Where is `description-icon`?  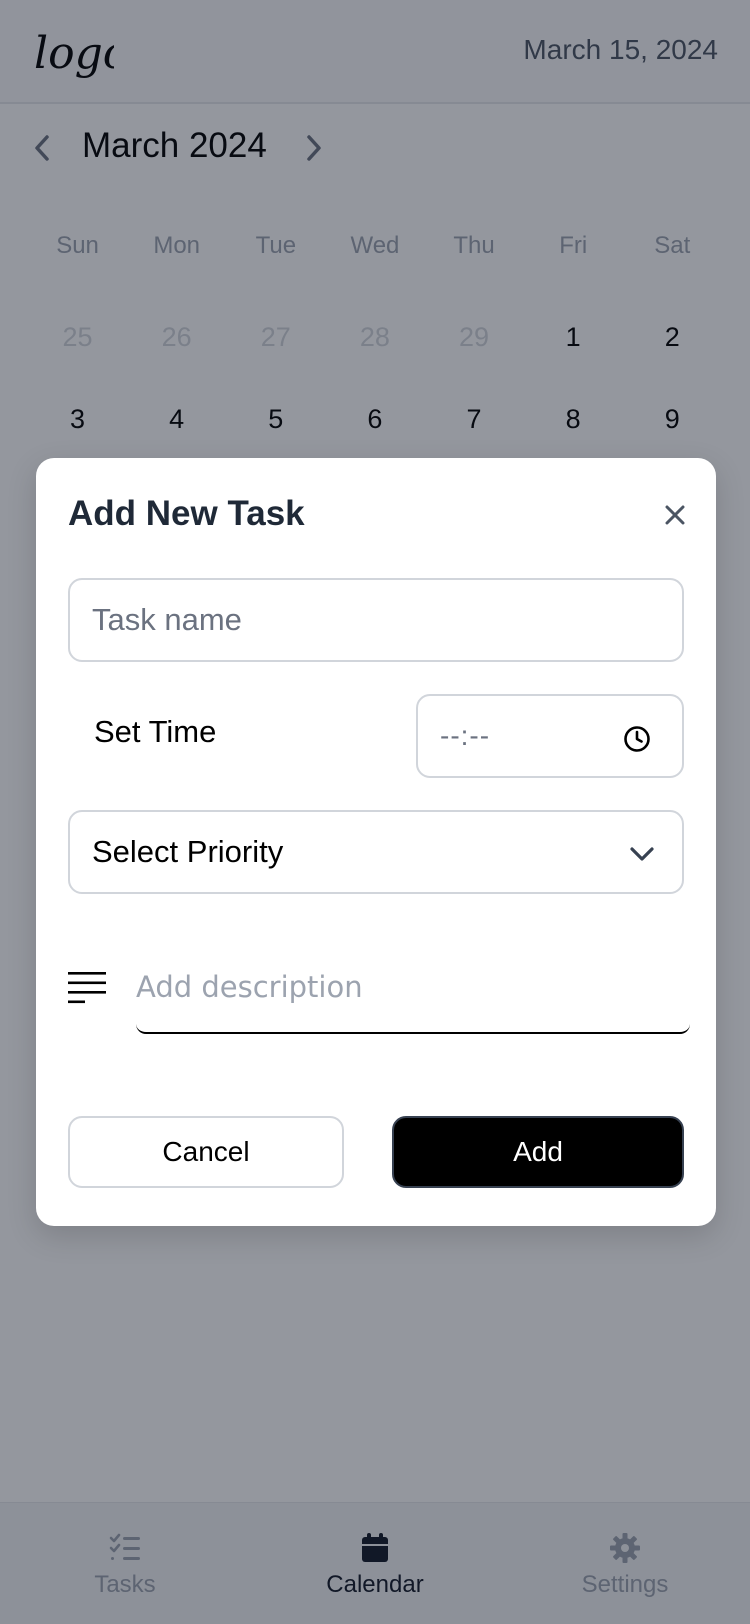
description-icon is located at coordinates (87, 988).